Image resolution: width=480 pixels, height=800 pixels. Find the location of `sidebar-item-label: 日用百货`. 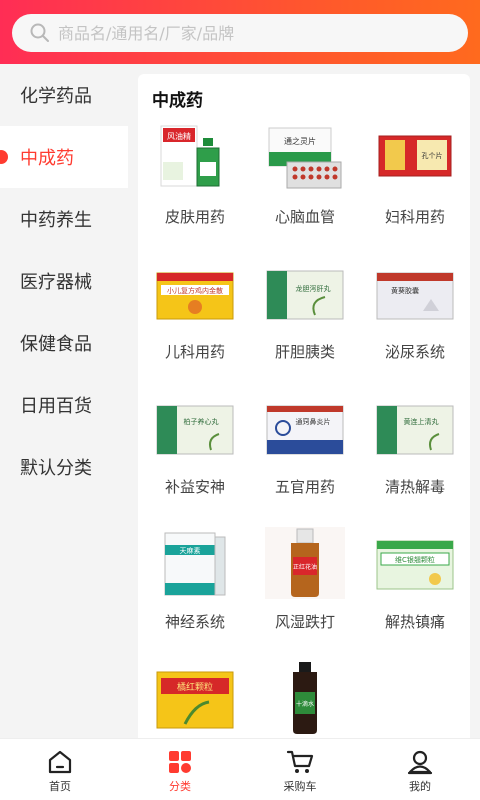

sidebar-item-label: 日用百货 is located at coordinates (56, 406).